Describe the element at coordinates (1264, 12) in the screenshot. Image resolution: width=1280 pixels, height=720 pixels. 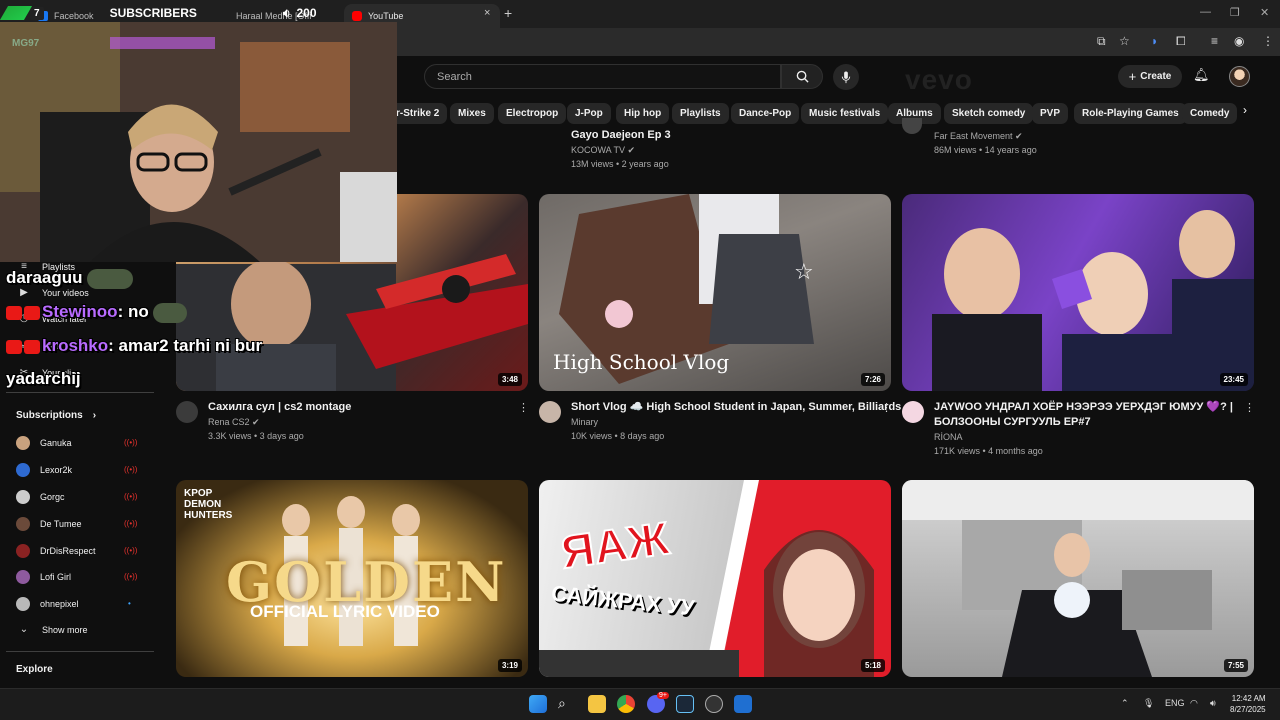
I see `window-close-icon: ✕` at that location.